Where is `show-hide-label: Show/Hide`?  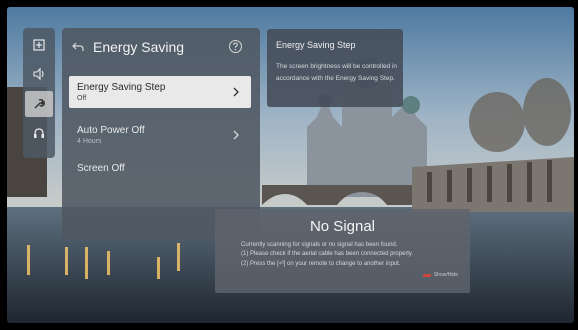 show-hide-label: Show/Hide is located at coordinates (445, 275).